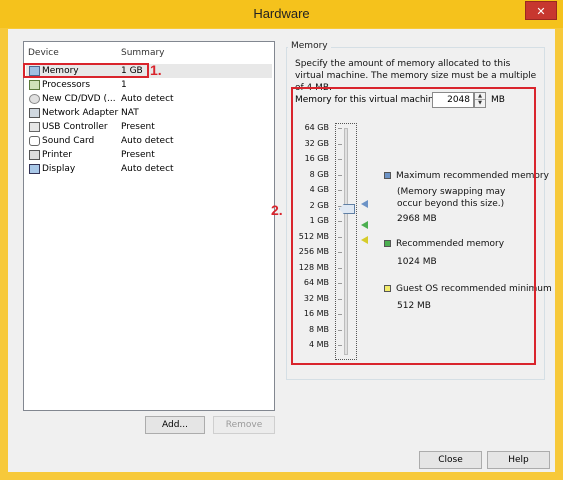 The image size is (563, 480). What do you see at coordinates (149, 85) in the screenshot?
I see `device-row-processors: Processors 1` at bounding box center [149, 85].